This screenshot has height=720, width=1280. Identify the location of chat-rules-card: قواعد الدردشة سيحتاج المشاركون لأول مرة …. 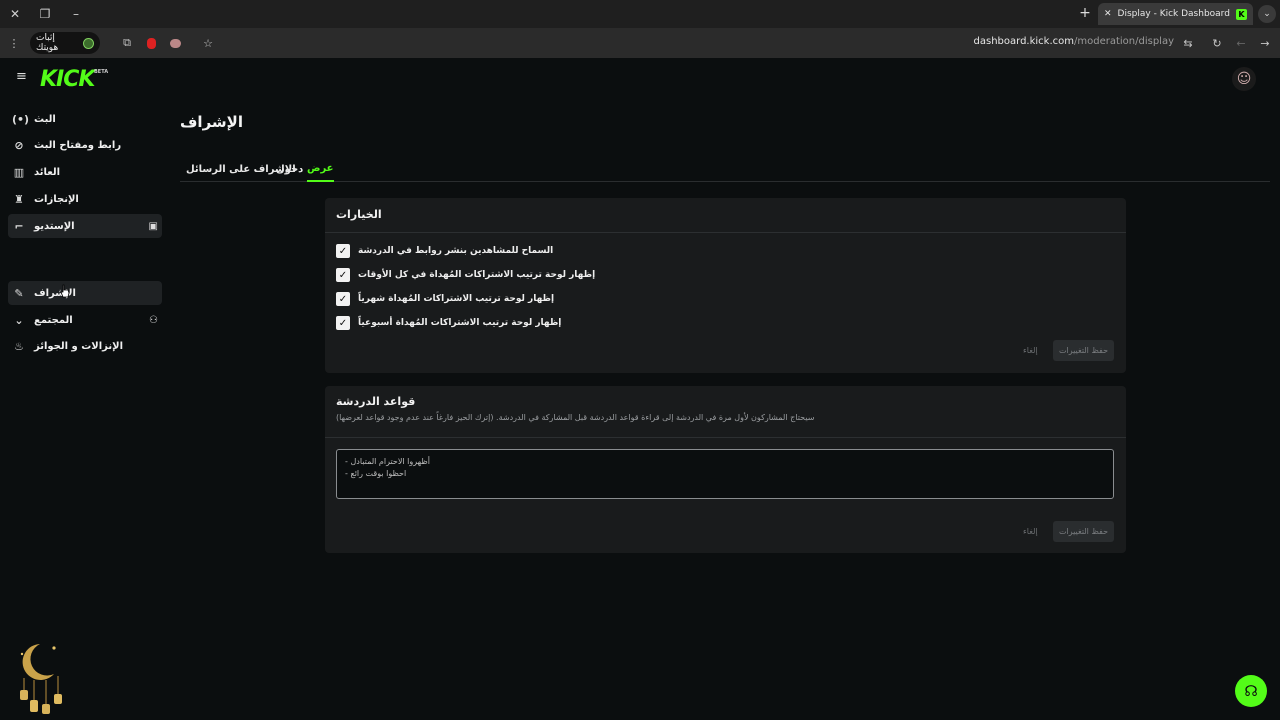
(725, 469).